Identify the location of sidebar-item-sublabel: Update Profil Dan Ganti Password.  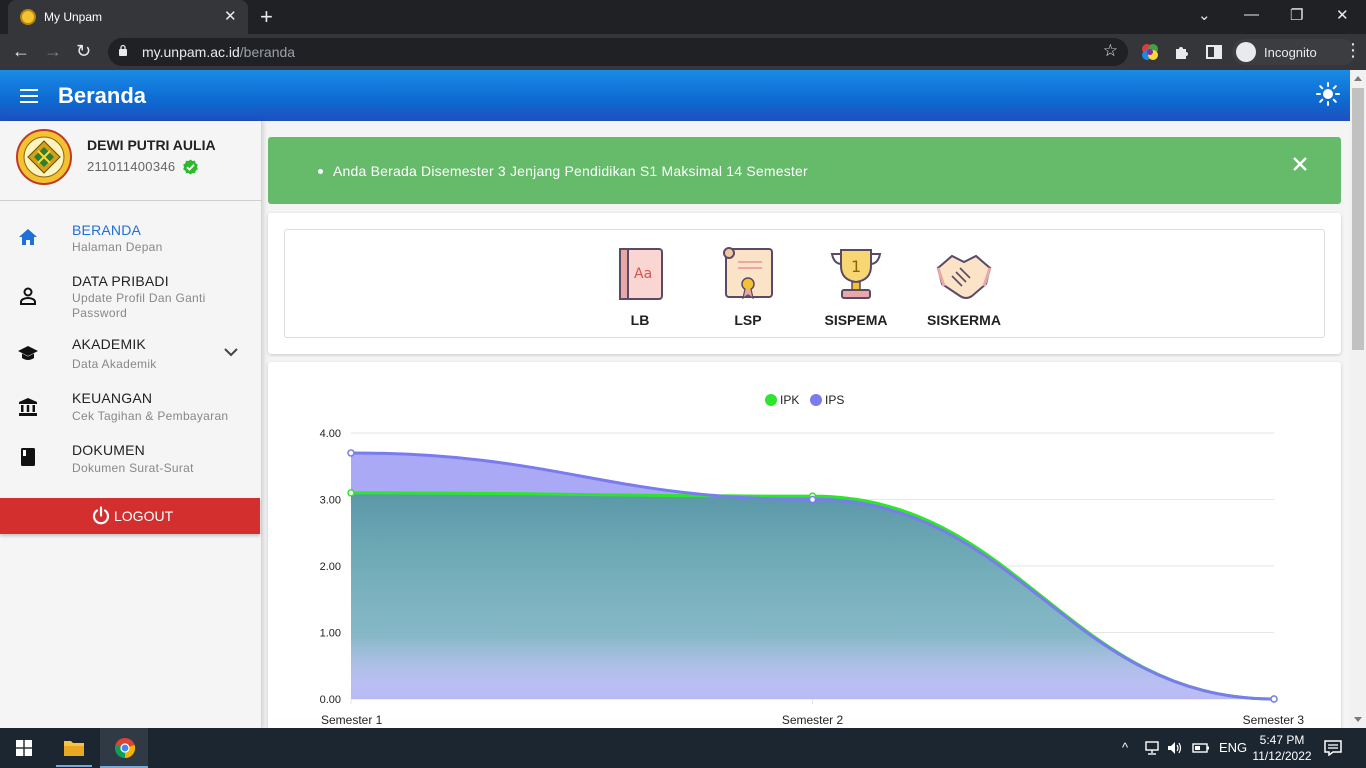
(139, 305).